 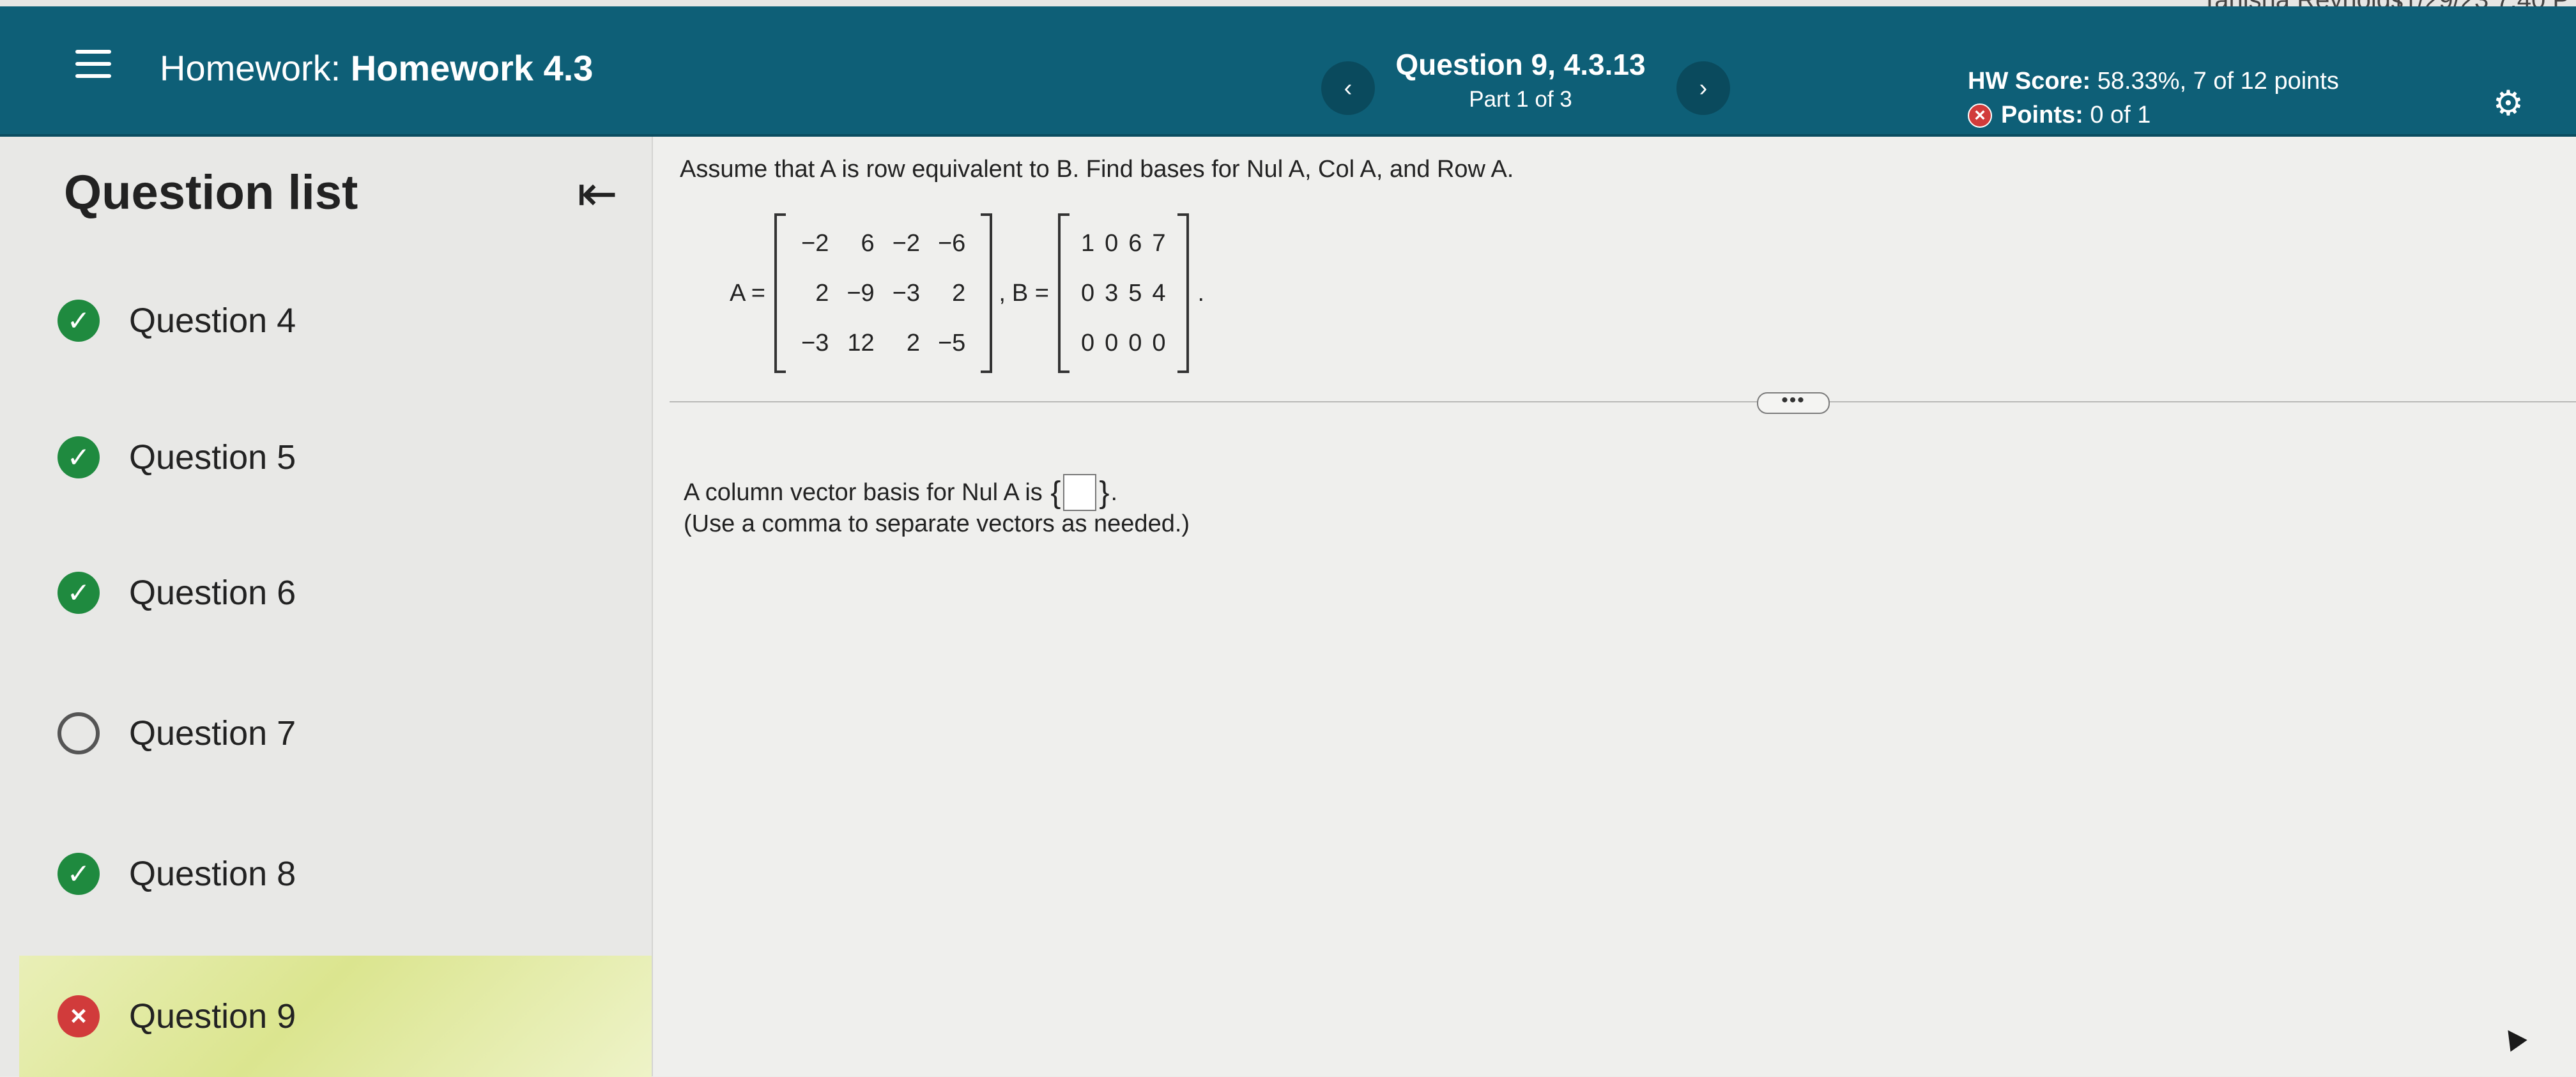 I want to click on question-heading: Question 9, 4.3.13 Part 1 of 3, so click(x=1520, y=79).